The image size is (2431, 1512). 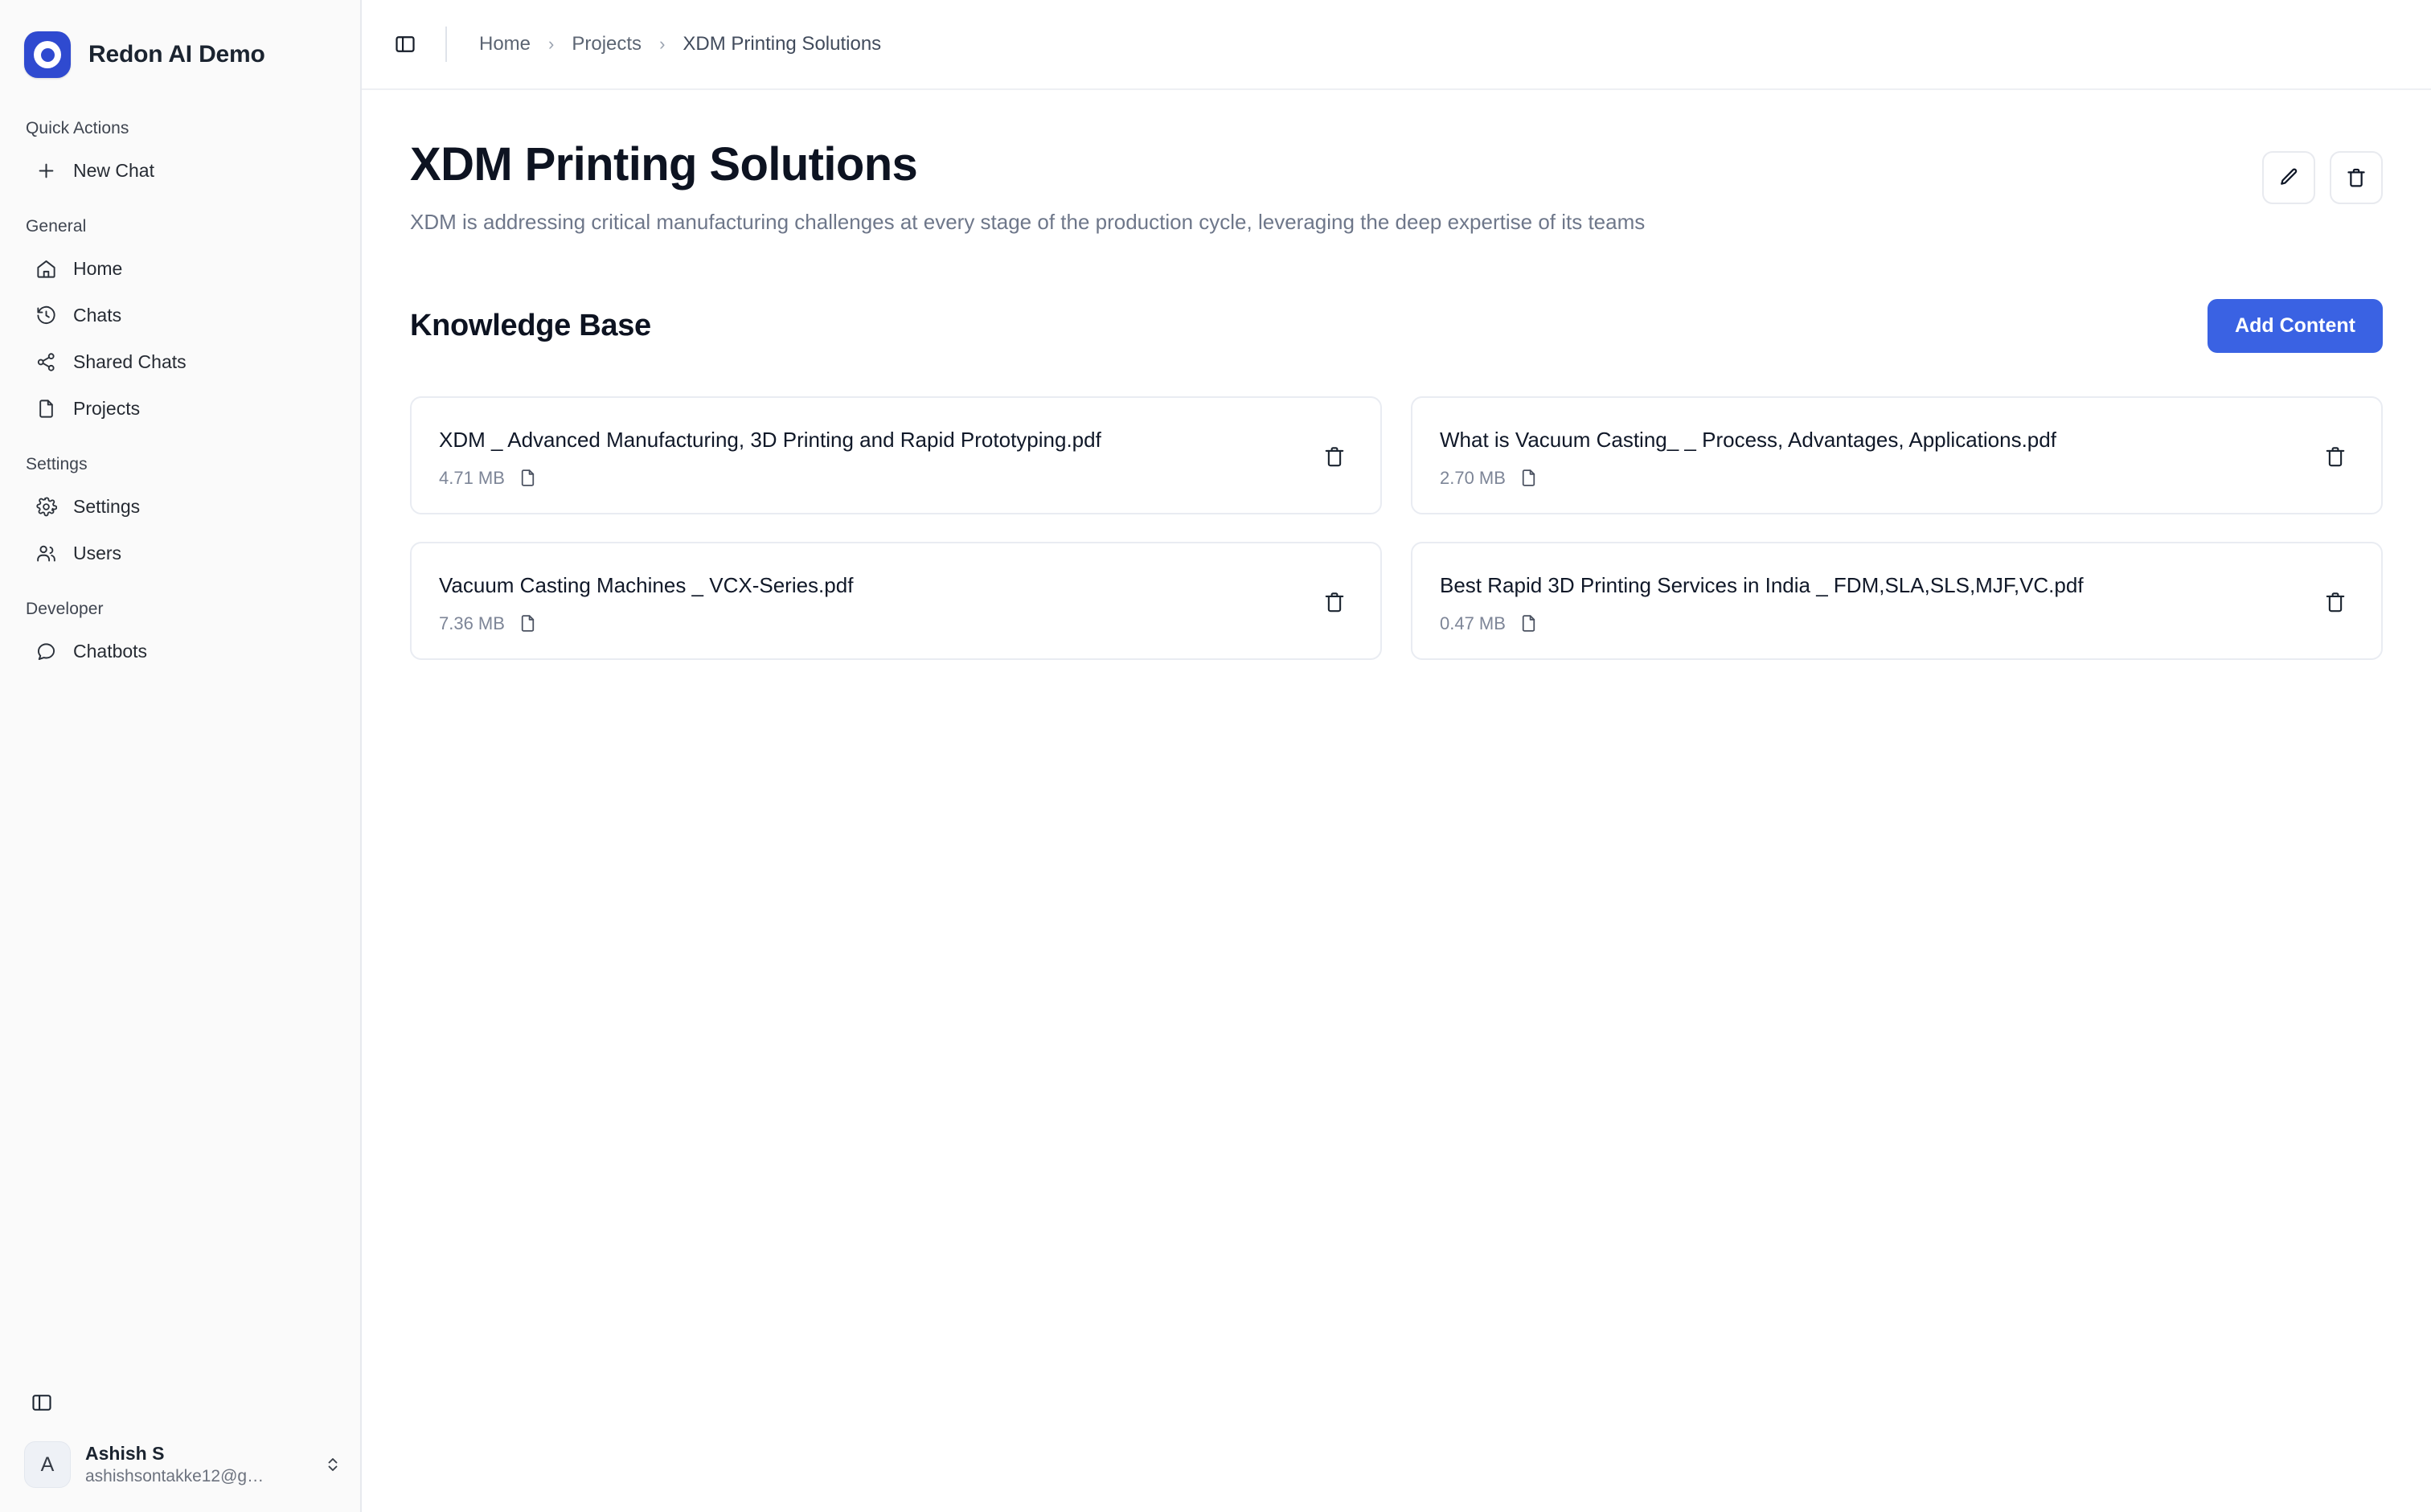 I want to click on users-icon, so click(x=46, y=553).